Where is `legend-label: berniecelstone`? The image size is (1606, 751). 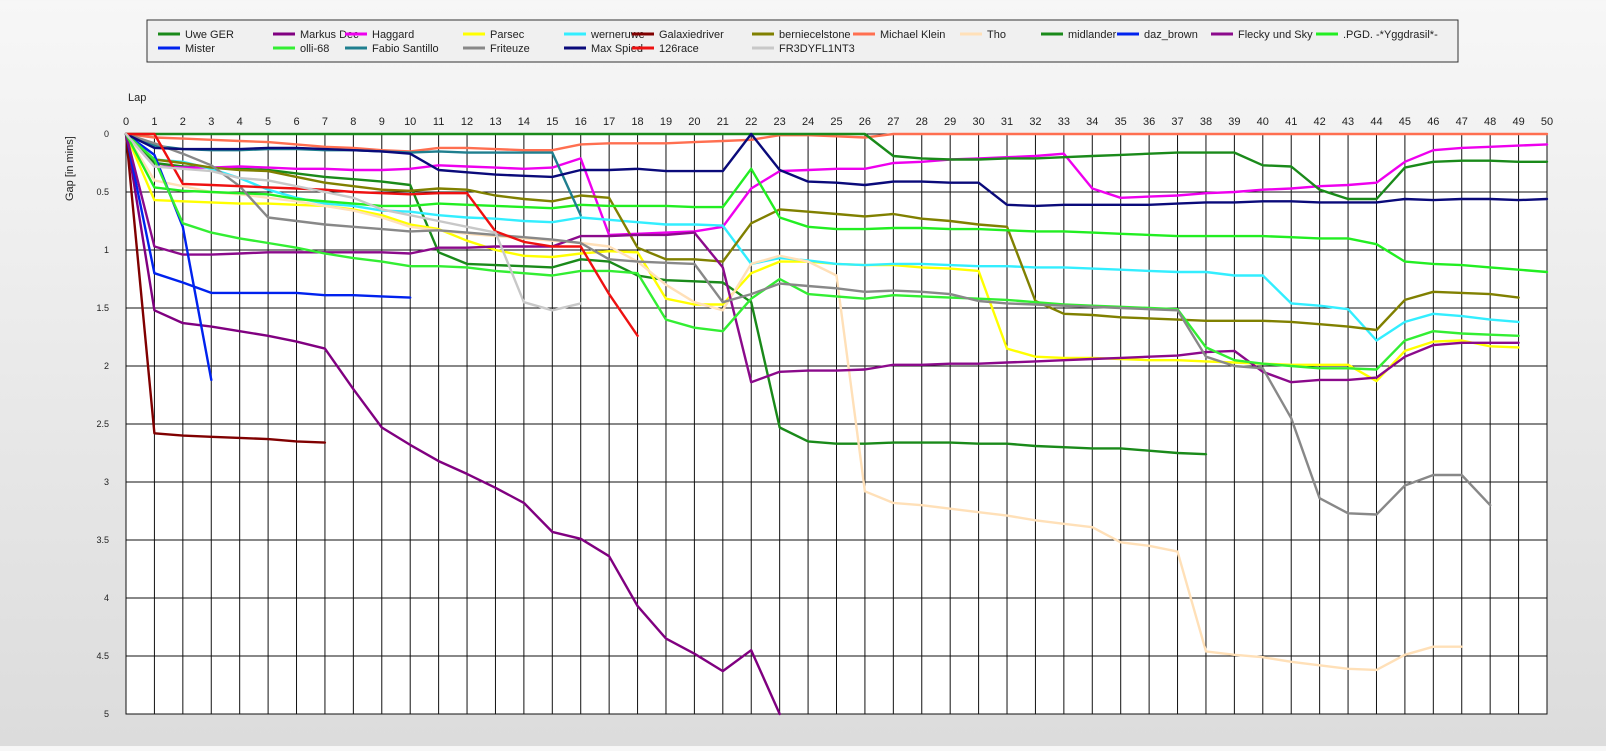 legend-label: berniecelstone is located at coordinates (815, 35).